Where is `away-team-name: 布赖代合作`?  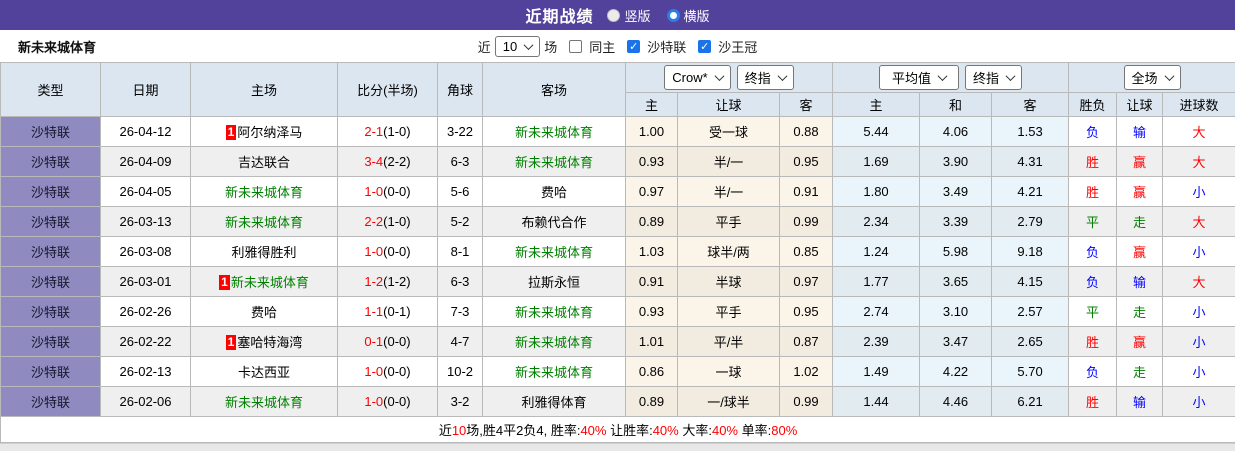
away-team-name: 布赖代合作 is located at coordinates (554, 222).